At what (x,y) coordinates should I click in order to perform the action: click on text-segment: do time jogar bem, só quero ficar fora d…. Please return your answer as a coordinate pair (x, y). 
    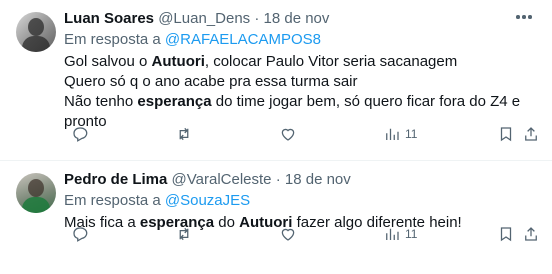
    Looking at the image, I should click on (366, 101).